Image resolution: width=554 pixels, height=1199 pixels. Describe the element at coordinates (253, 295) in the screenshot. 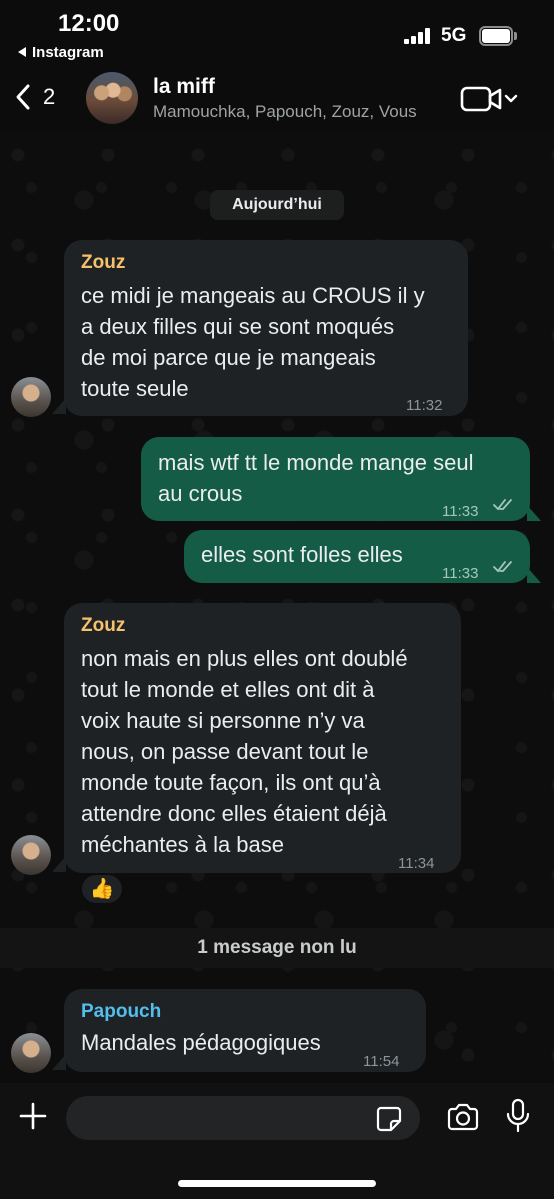

I see `message-line: ce midi je mangeais au CROUS il y` at that location.